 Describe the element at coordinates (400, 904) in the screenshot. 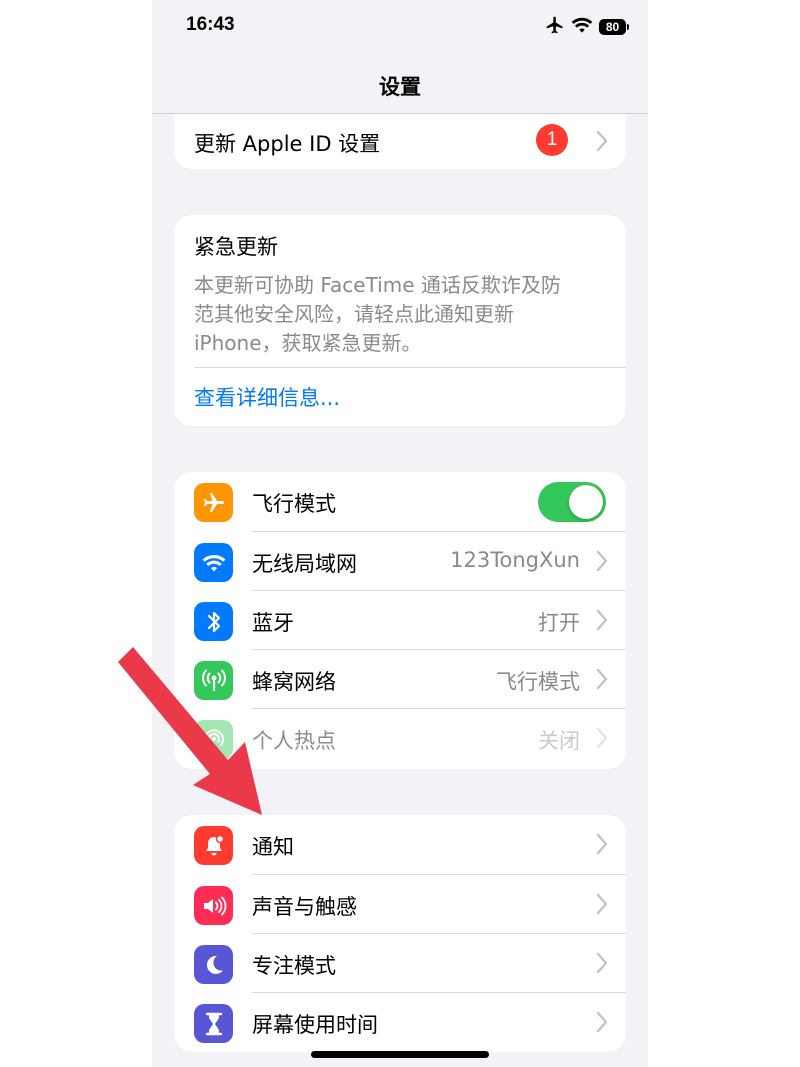

I see `sounds-haptics-row: 声音与触感` at that location.